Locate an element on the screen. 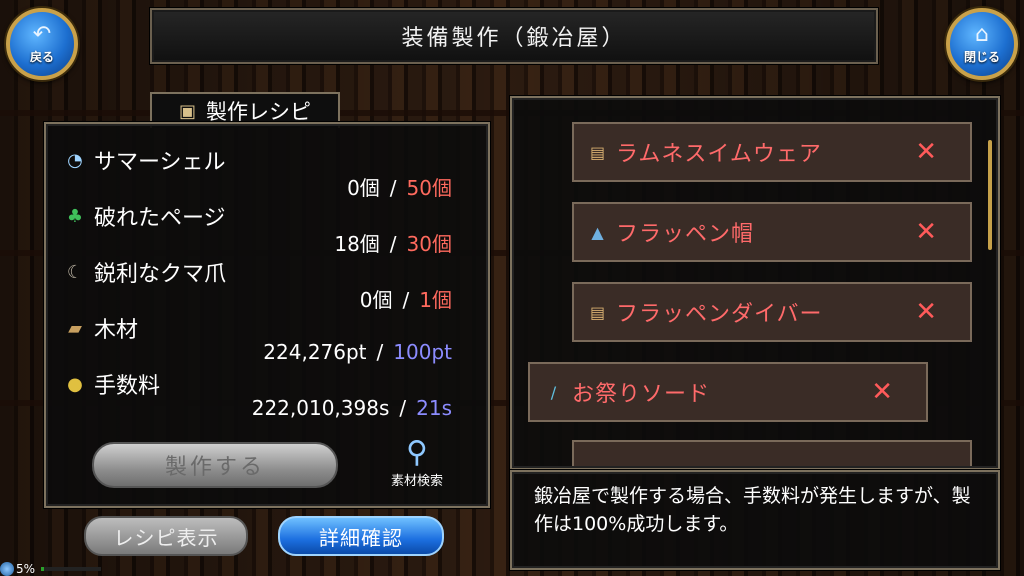  need-count: 50個 is located at coordinates (429, 188).